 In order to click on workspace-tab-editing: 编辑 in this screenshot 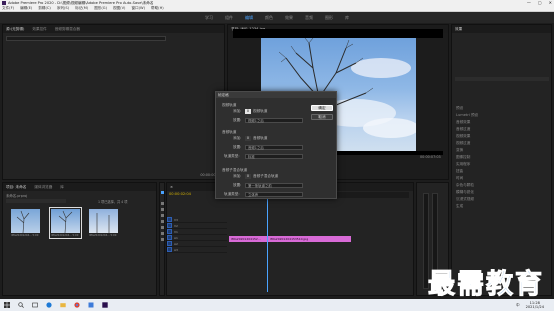, I will do `click(249, 18)`.